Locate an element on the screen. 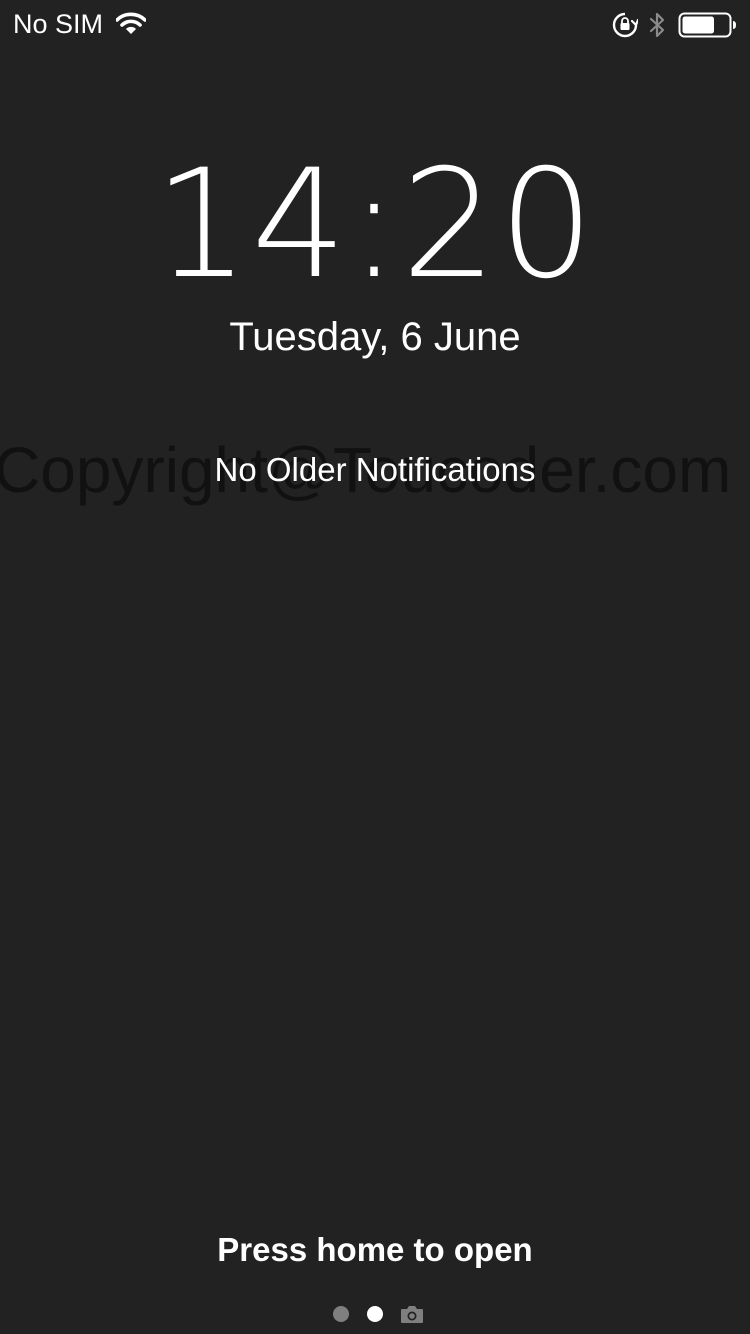 Image resolution: width=750 pixels, height=1334 pixels. wifi-icon is located at coordinates (131, 23).